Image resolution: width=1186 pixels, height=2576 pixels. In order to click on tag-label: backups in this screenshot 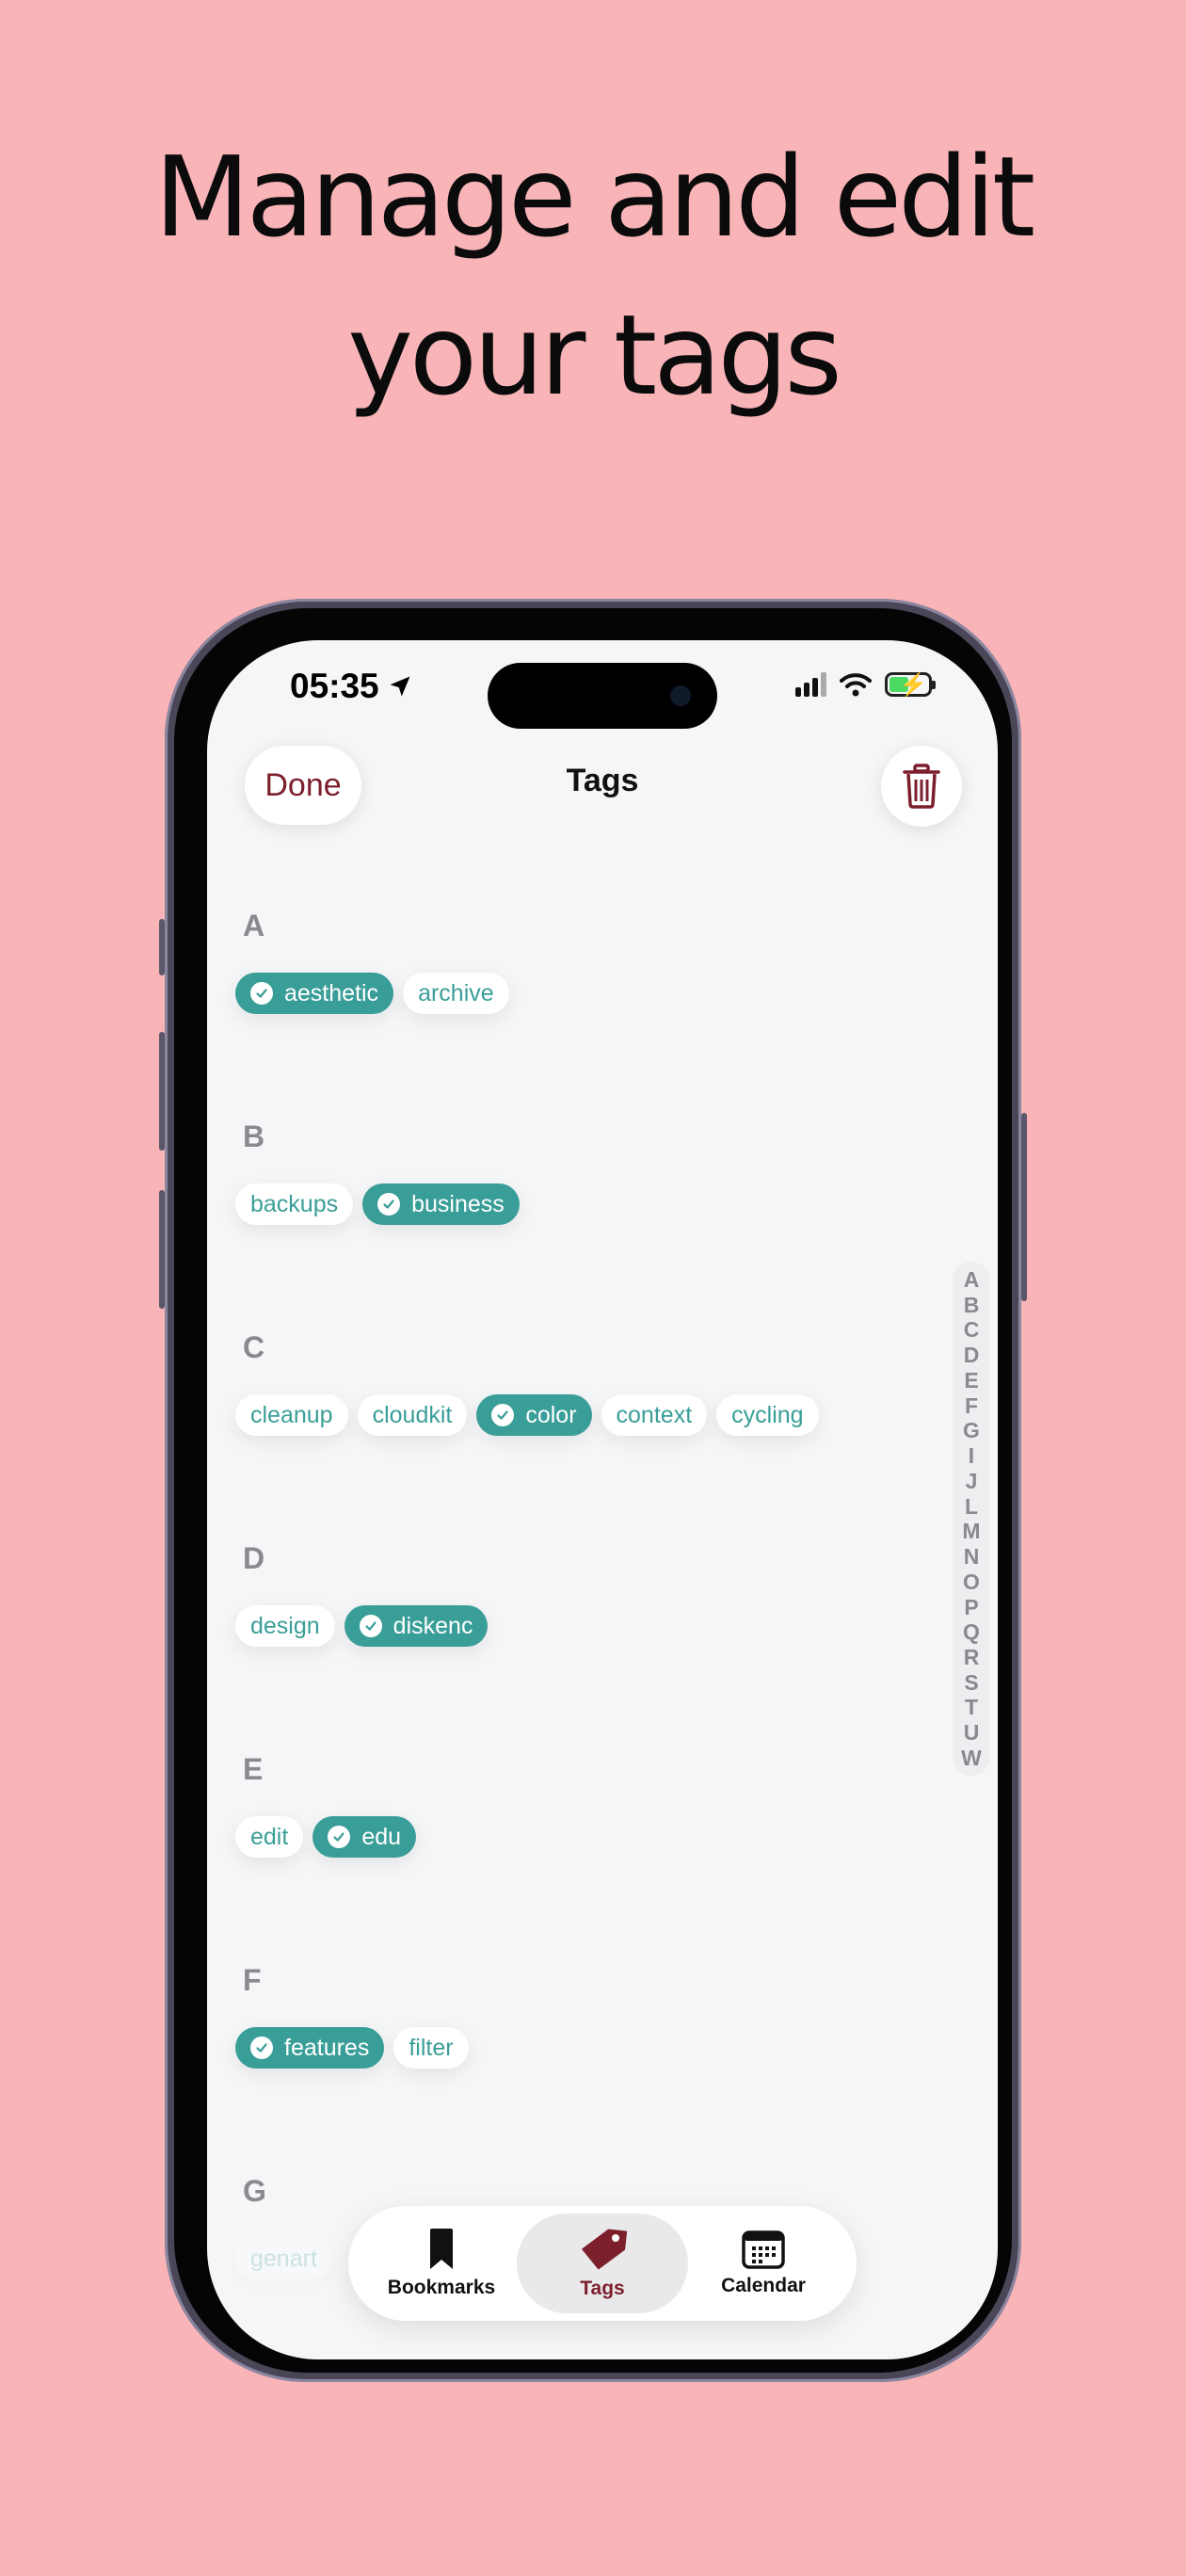, I will do `click(294, 1203)`.